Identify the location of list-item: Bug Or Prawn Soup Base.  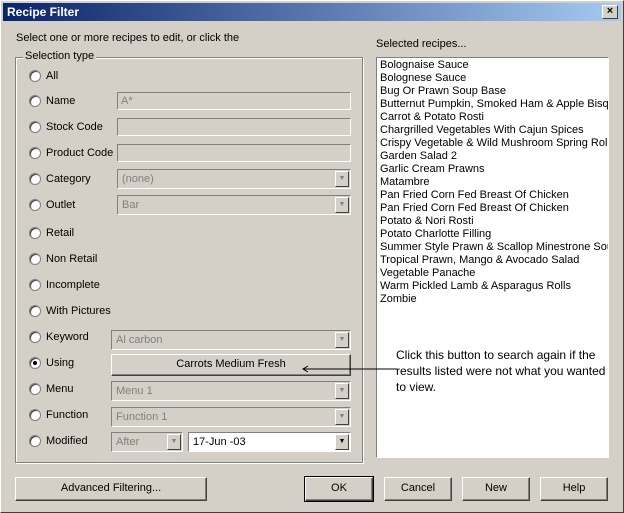
(494, 91).